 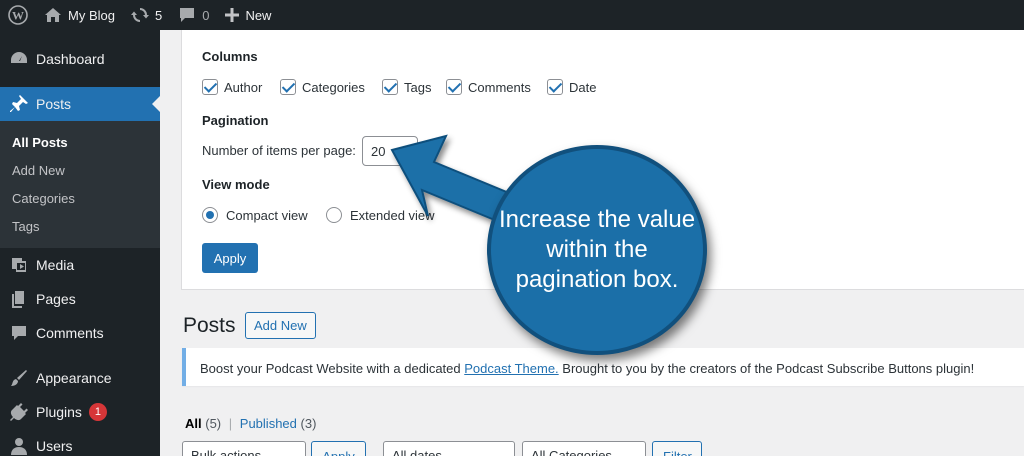 I want to click on sidebar-label-media: Media, so click(x=55, y=265).